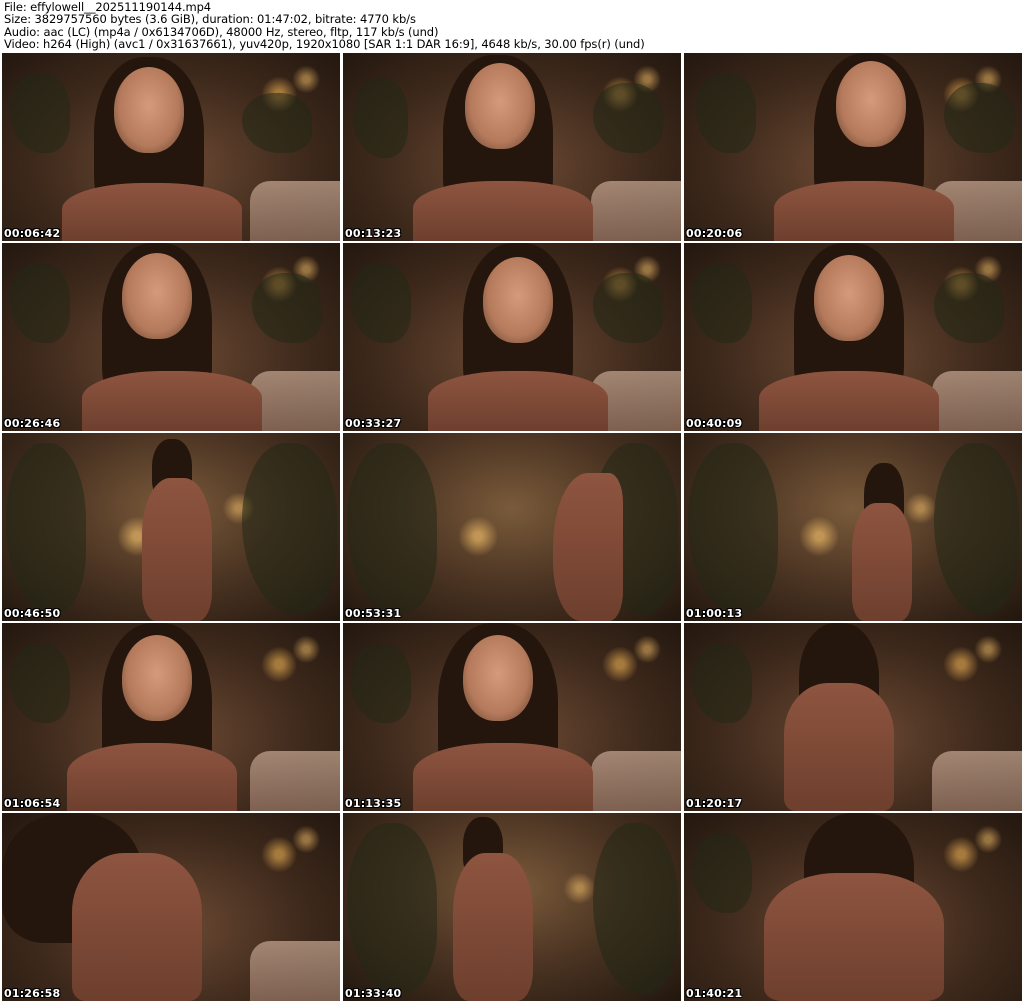 The height and width of the screenshot is (1003, 1024). I want to click on thumbnail: 01:06:54, so click(171, 717).